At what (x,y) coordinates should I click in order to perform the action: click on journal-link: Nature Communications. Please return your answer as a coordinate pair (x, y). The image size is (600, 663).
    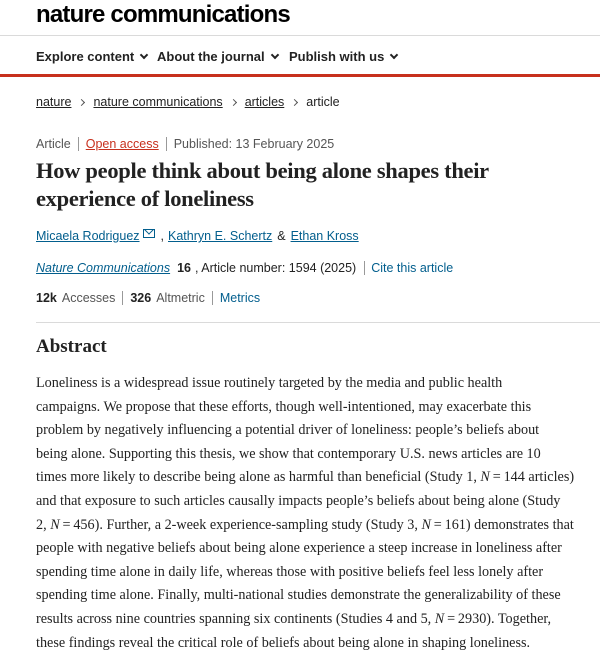
    Looking at the image, I should click on (103, 268).